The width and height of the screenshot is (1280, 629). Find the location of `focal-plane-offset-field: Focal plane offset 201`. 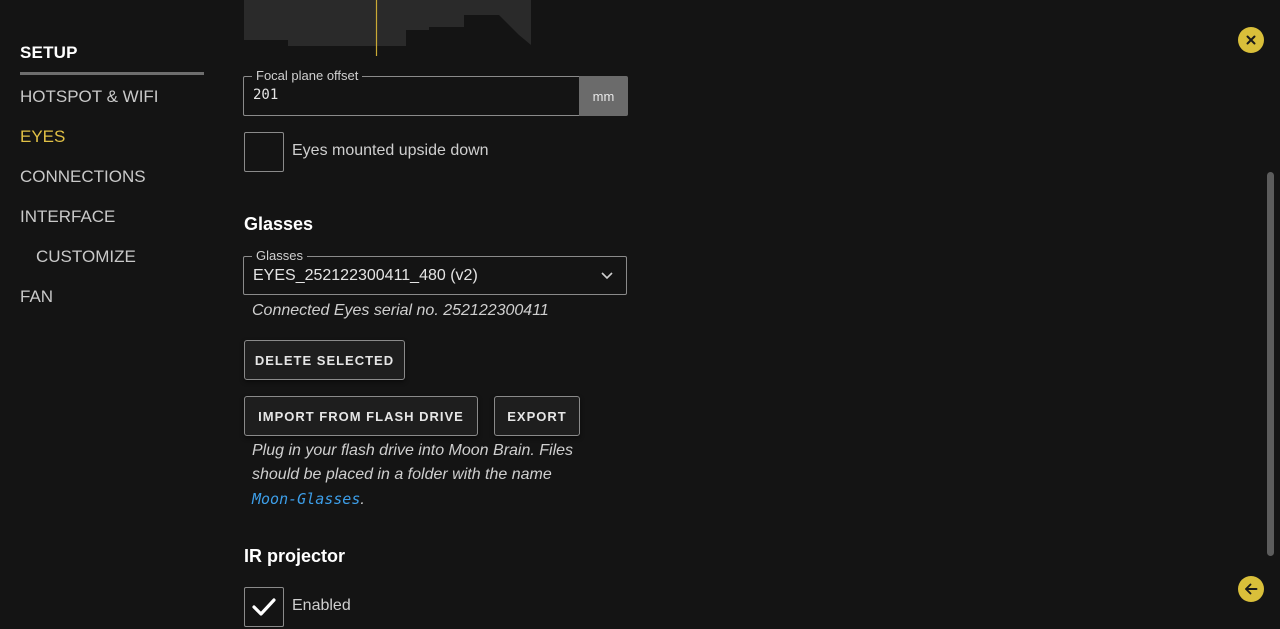

focal-plane-offset-field: Focal plane offset 201 is located at coordinates (411, 92).